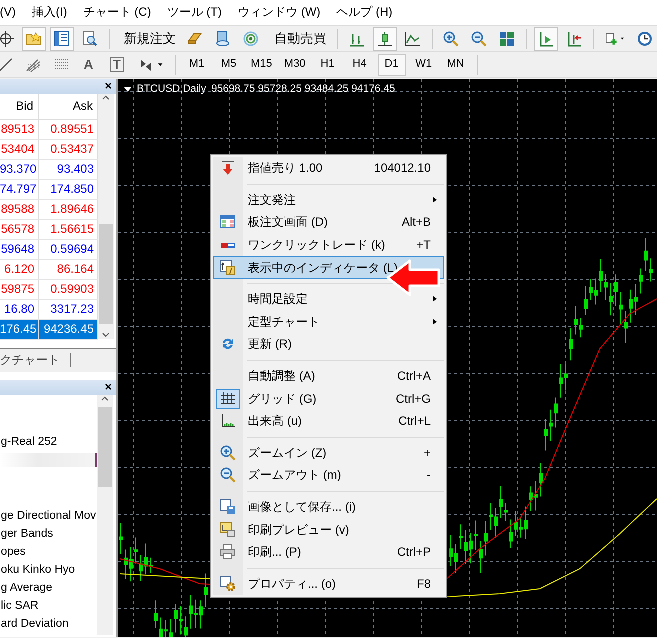 The image size is (657, 638). Describe the element at coordinates (328, 475) in the screenshot. I see `menu-item: ズームアウト (m) -` at that location.